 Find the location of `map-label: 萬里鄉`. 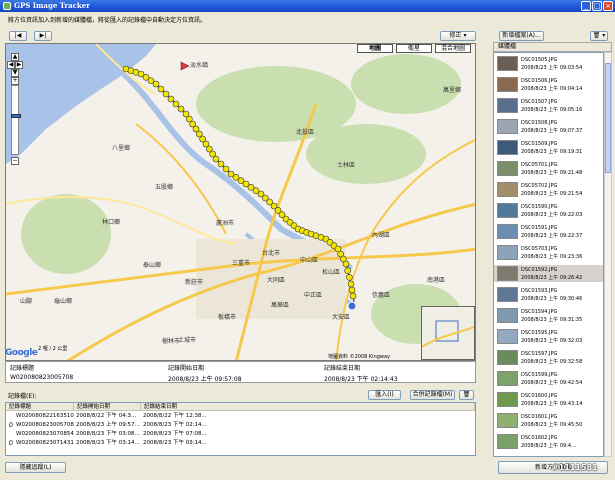

map-label: 萬里鄉 is located at coordinates (452, 90).